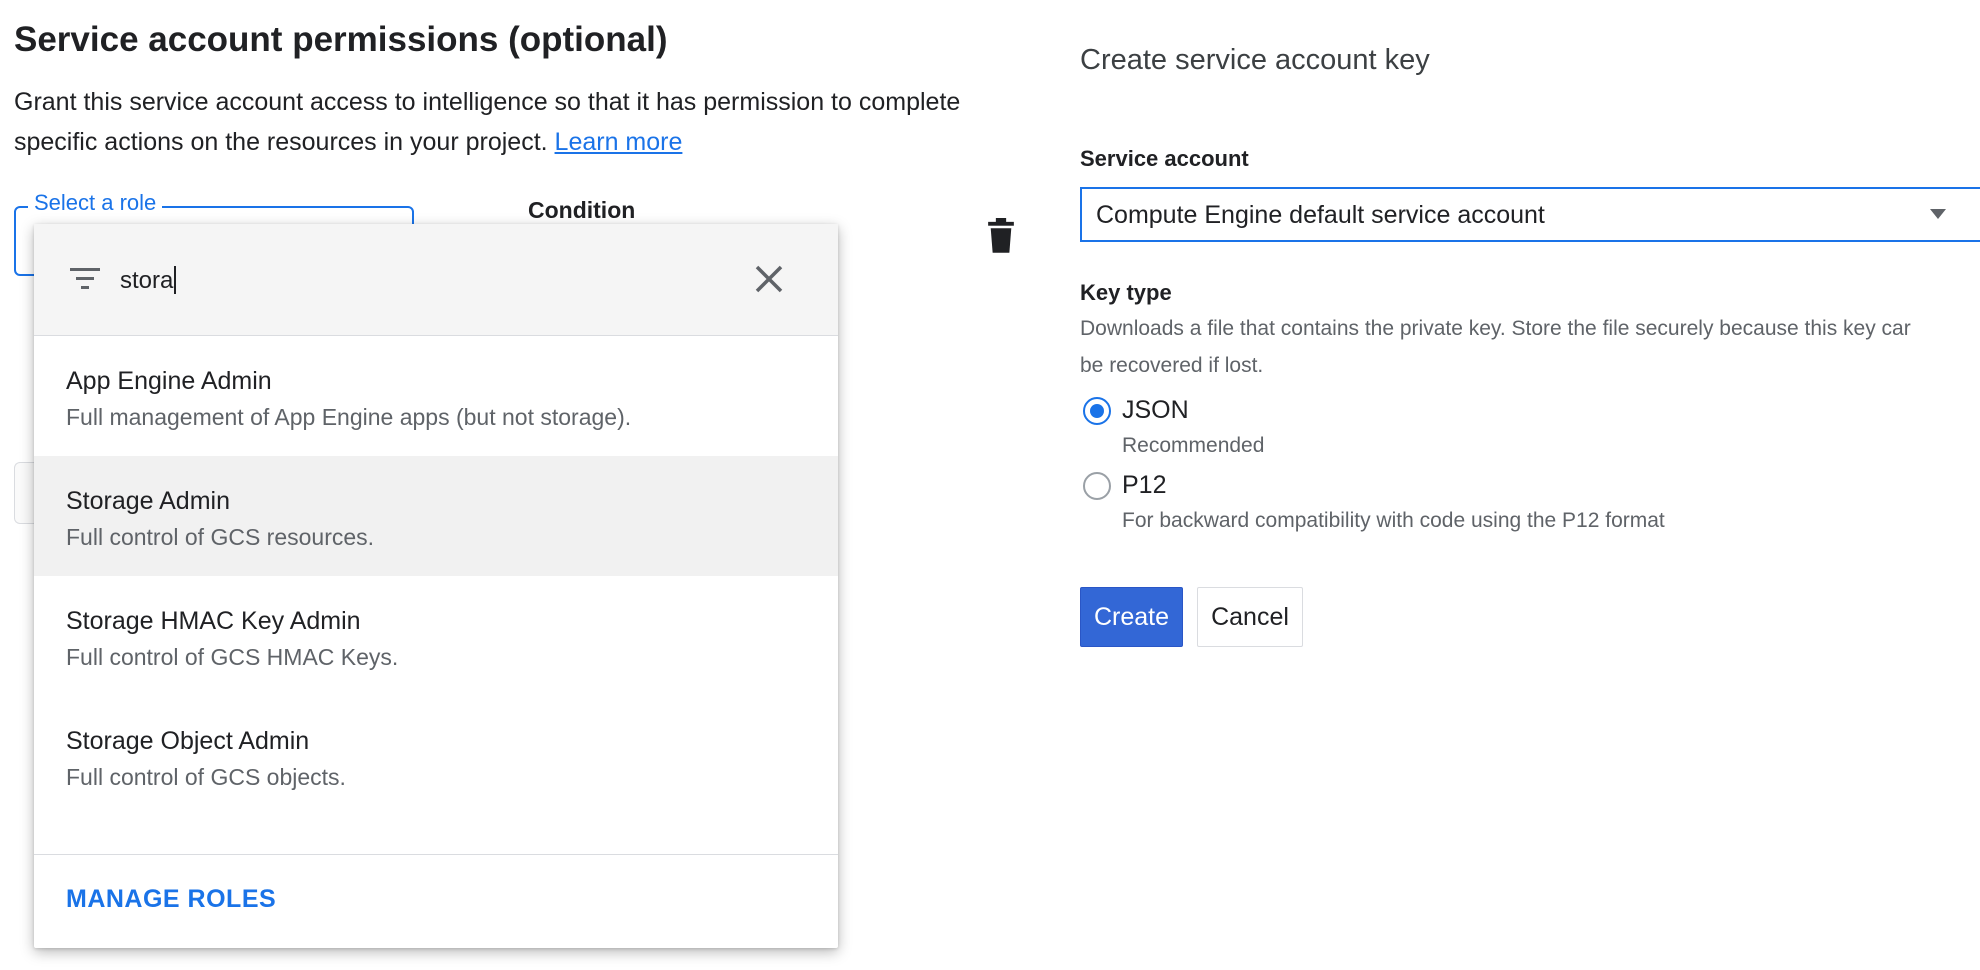  I want to click on role-option-description: Full control of GCS resources., so click(220, 537).